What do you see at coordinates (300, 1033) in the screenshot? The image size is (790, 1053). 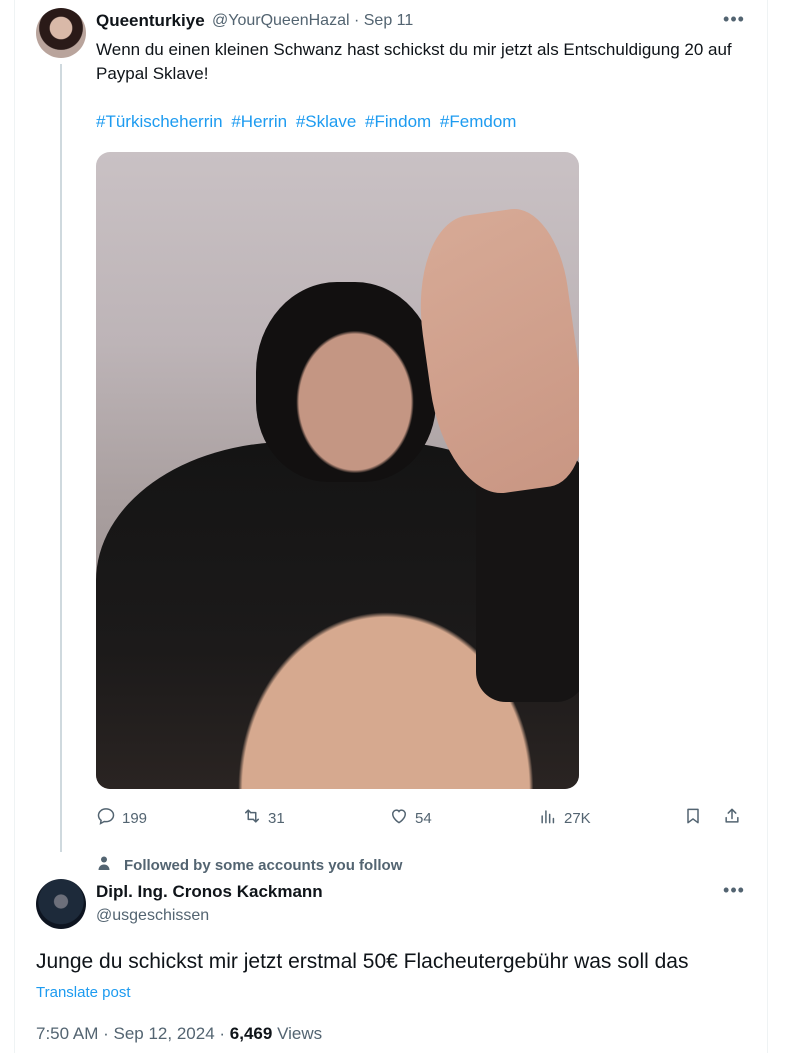 I see `views-label: Views` at bounding box center [300, 1033].